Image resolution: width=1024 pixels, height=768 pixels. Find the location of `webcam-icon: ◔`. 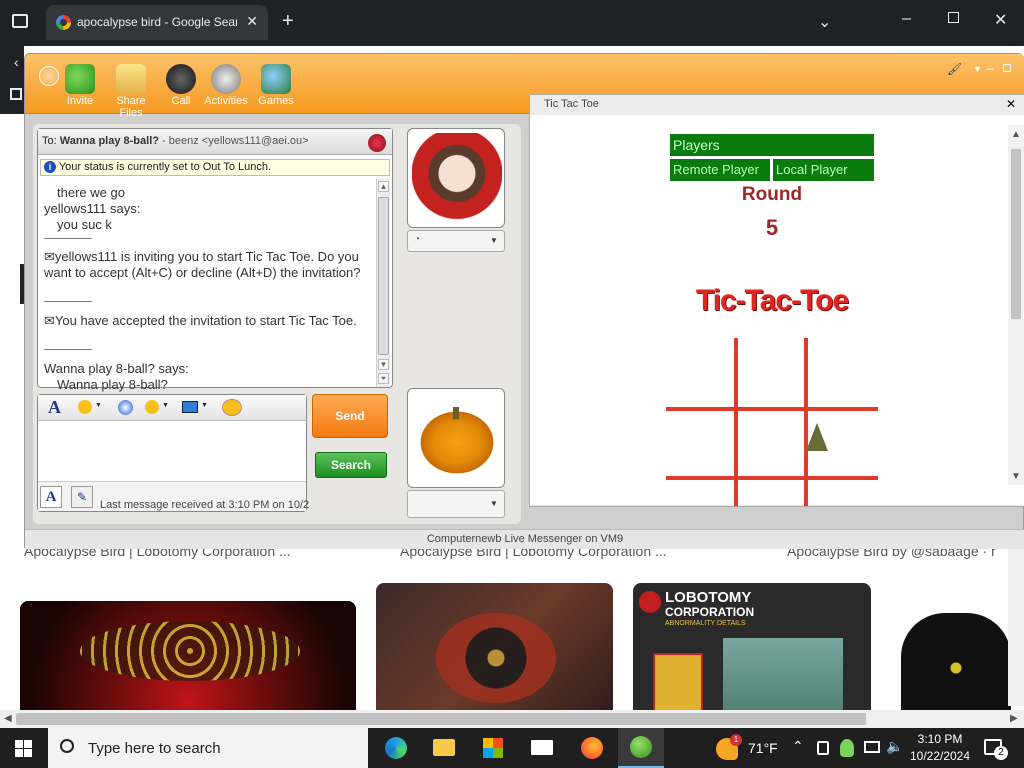

webcam-icon: ◔ is located at coordinates (417, 239).